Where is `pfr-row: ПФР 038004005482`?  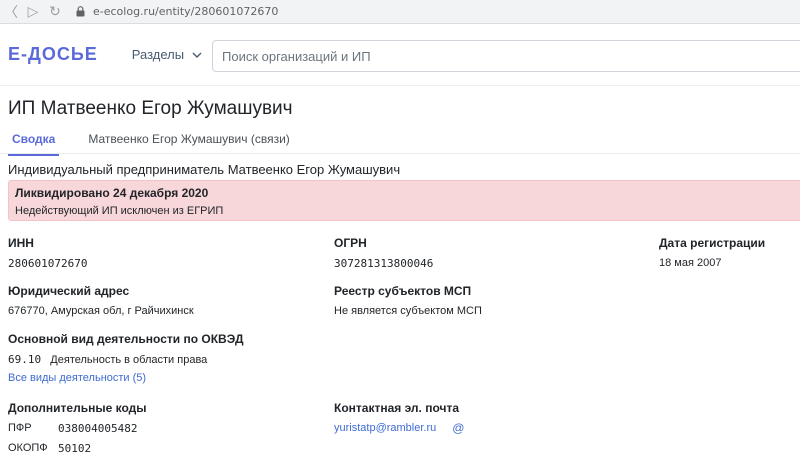
pfr-row: ПФР 038004005482 is located at coordinates (77, 428).